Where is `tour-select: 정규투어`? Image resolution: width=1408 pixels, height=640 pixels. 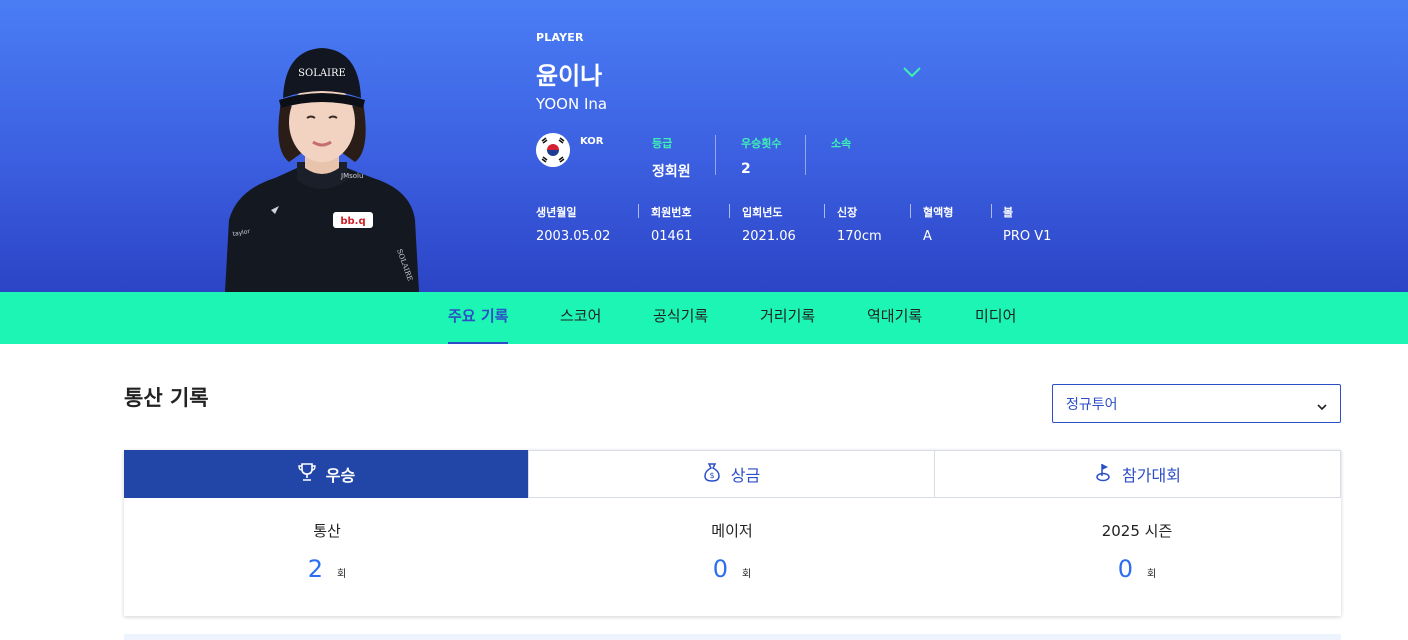
tour-select: 정규투어 is located at coordinates (1196, 403).